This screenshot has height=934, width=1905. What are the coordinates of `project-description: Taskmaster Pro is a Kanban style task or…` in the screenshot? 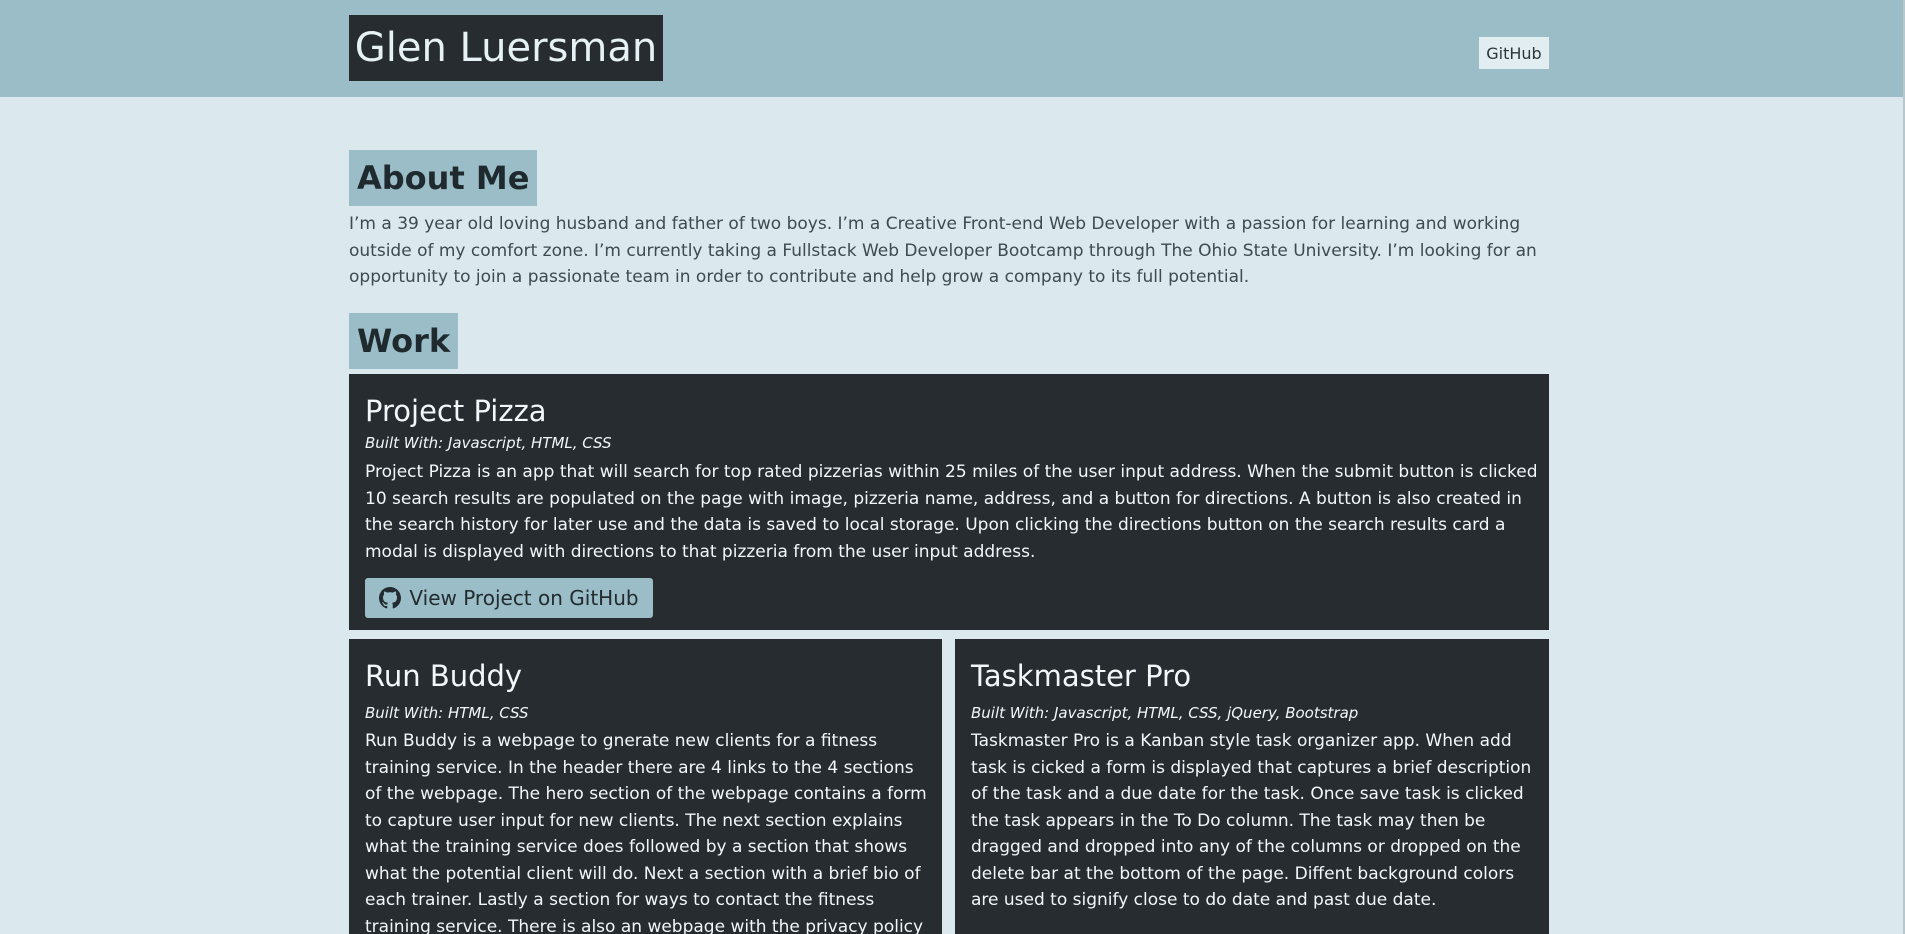 It's located at (1251, 820).